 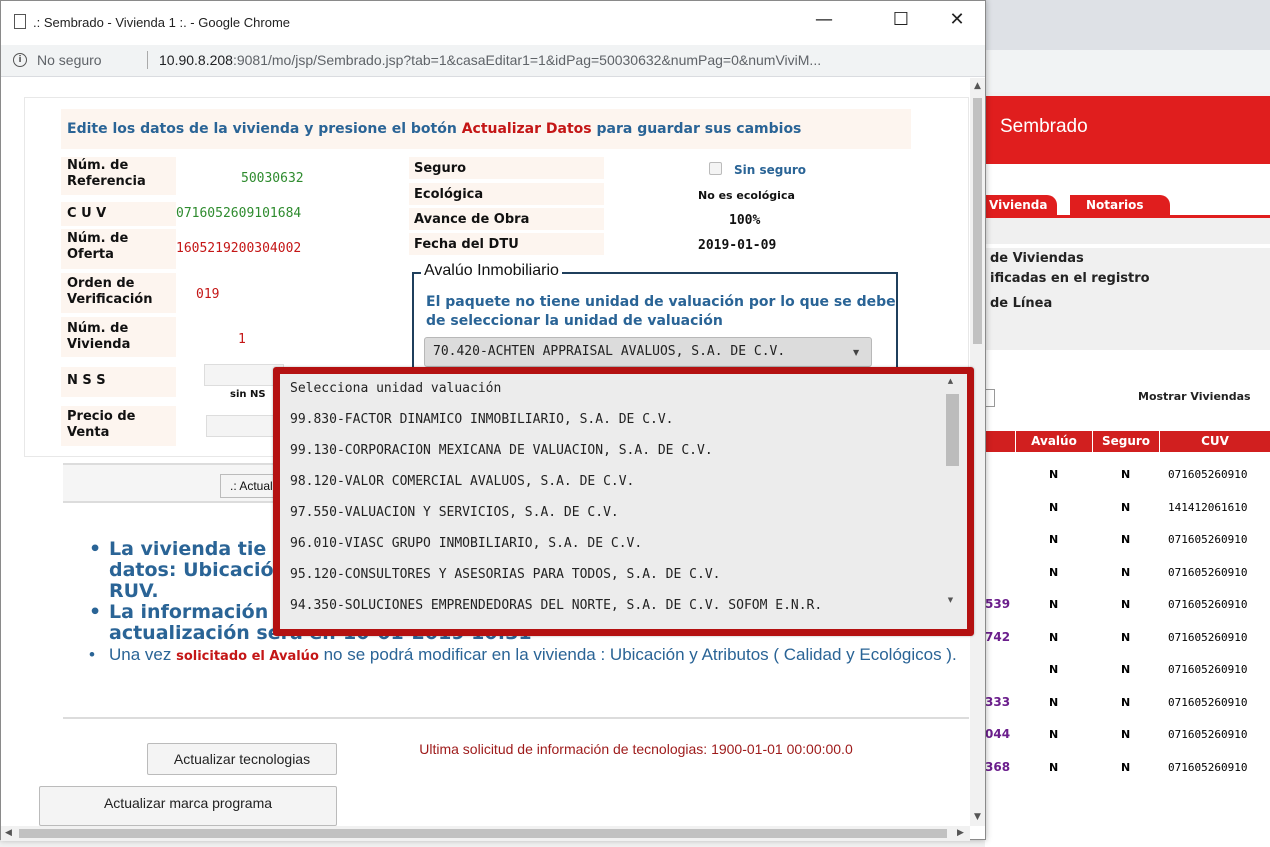 What do you see at coordinates (242, 759) in the screenshot?
I see `actualizar-tecnologias-button: Actualizar tecnologias` at bounding box center [242, 759].